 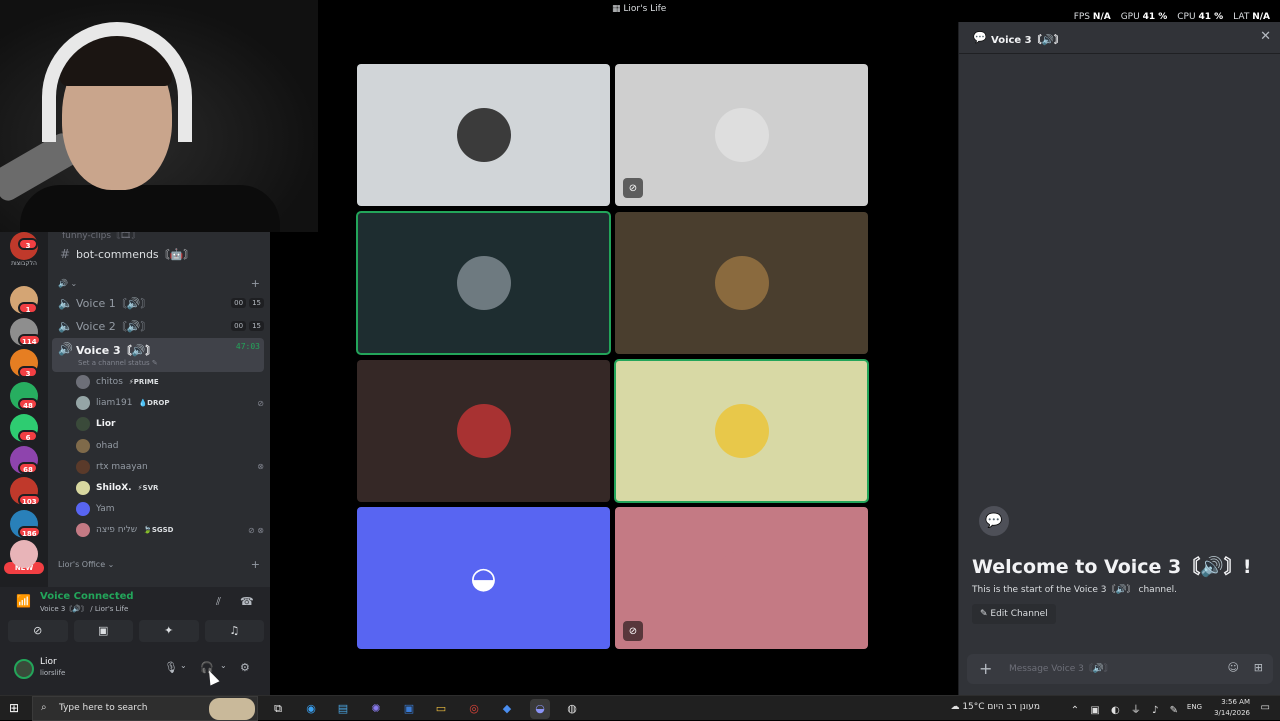 I want to click on office-icon: ▣, so click(x=409, y=709).